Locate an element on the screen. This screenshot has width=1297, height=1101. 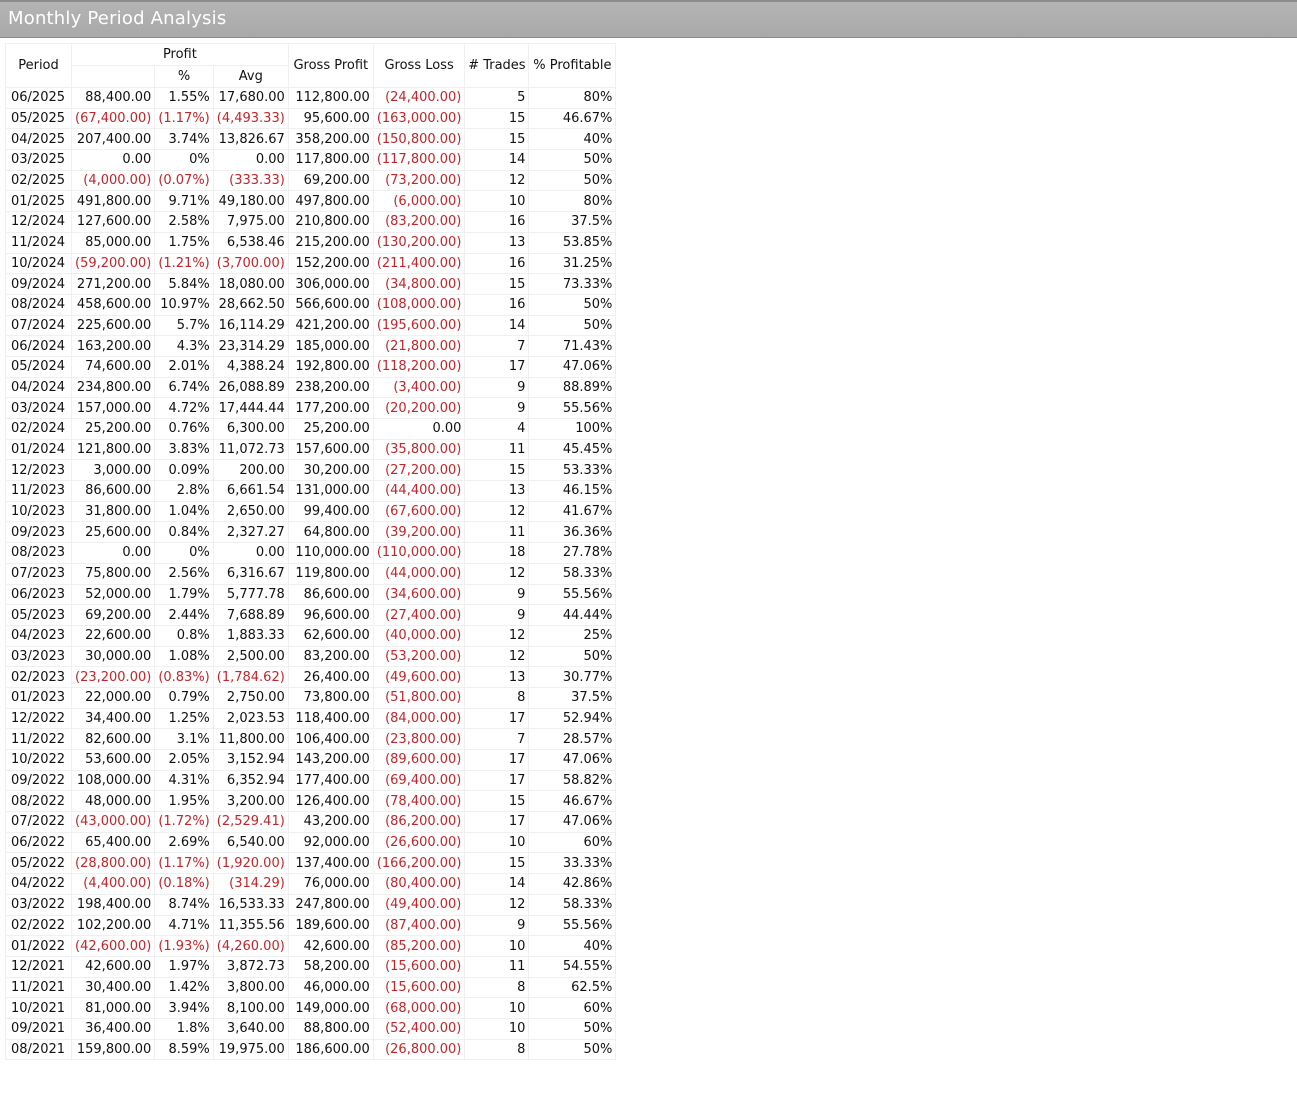
header-profit-value is located at coordinates (113, 76).